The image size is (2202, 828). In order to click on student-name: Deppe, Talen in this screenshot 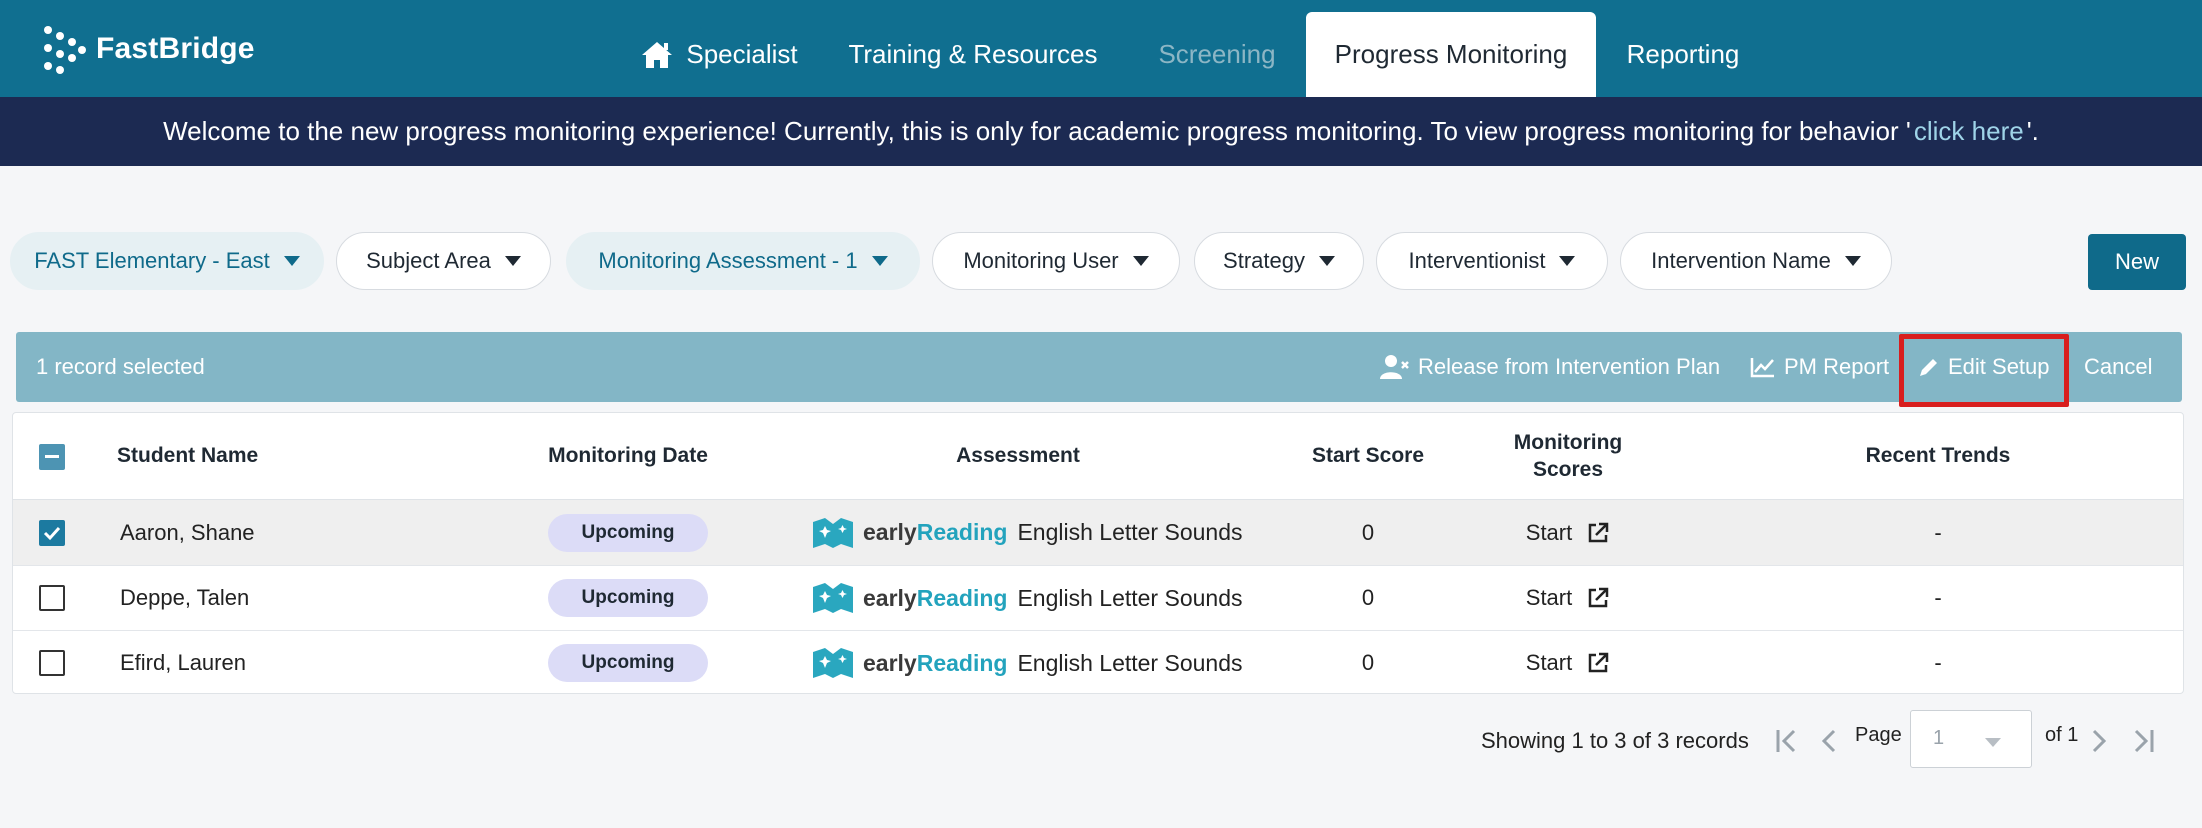, I will do `click(184, 598)`.